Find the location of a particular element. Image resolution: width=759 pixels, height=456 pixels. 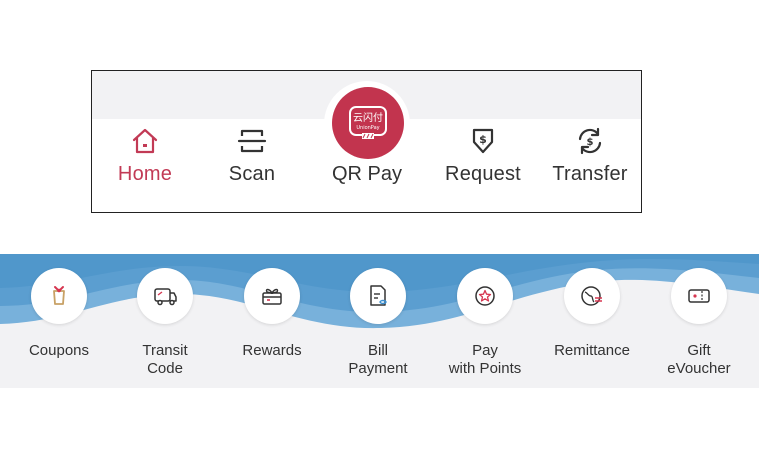

service-rewards: Rewards is located at coordinates (272, 314).